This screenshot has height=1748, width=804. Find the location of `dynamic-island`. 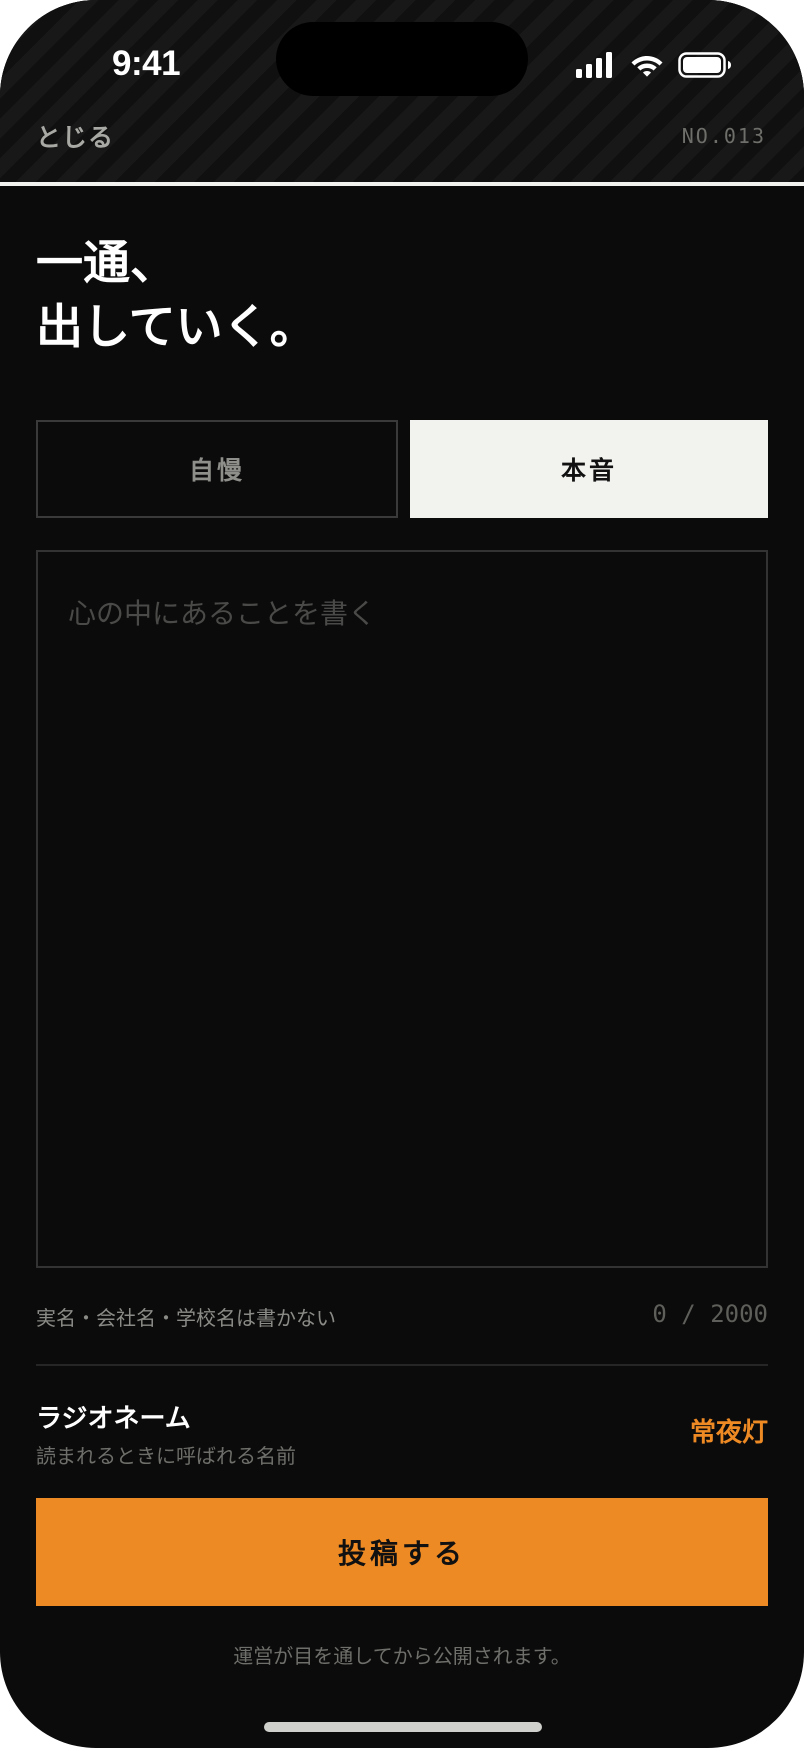

dynamic-island is located at coordinates (402, 59).